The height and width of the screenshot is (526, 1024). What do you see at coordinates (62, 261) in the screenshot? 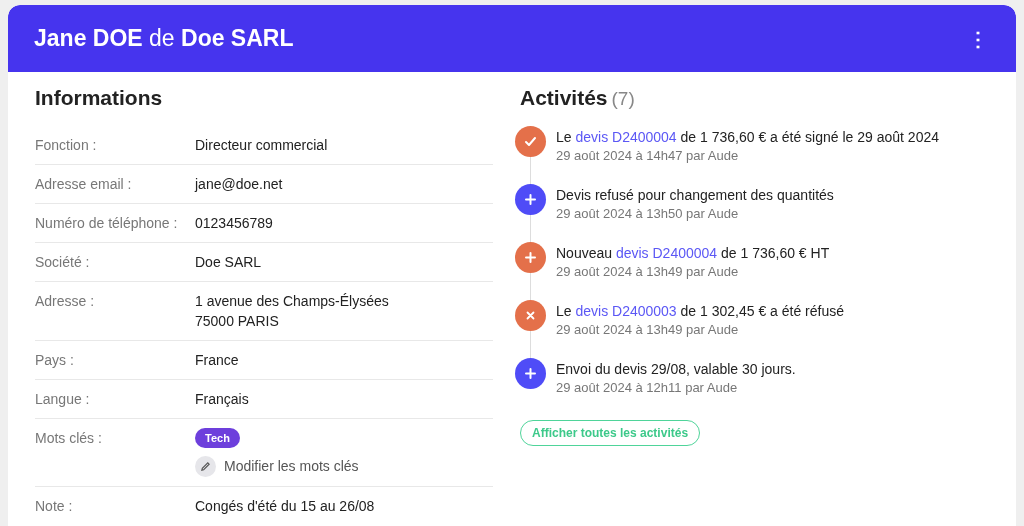
I see `field-label: Société :` at bounding box center [62, 261].